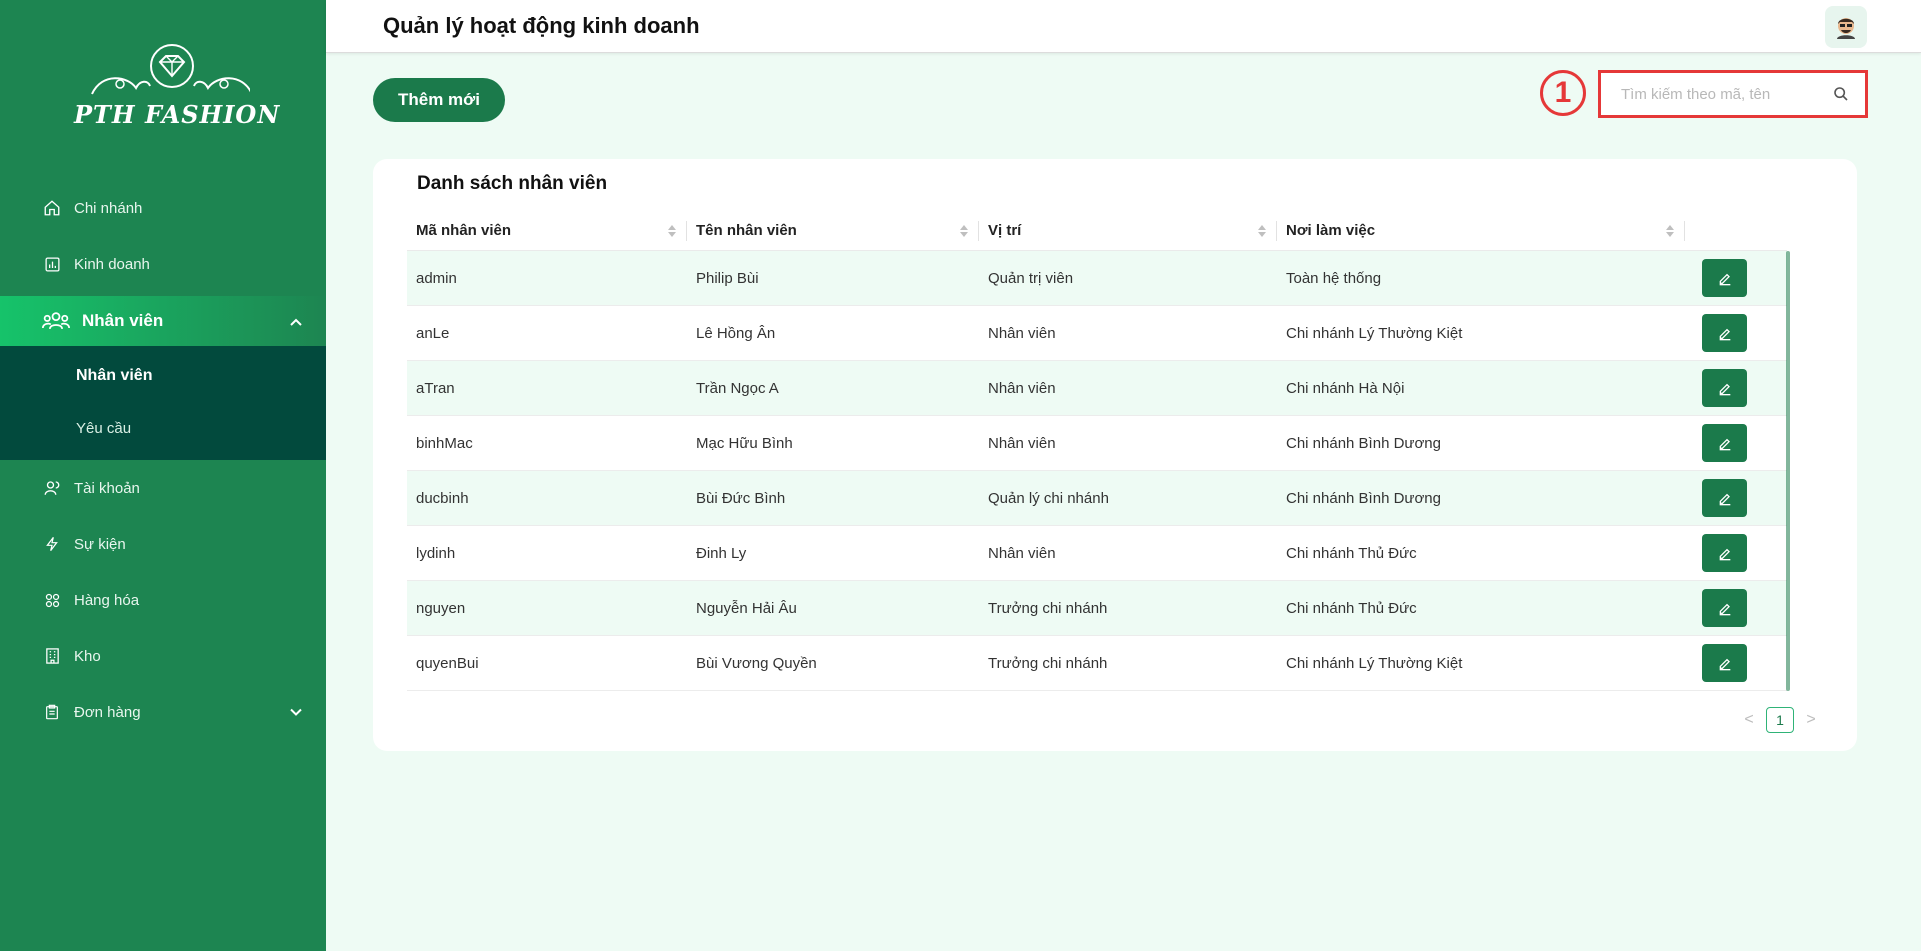  I want to click on column-header-label: Tên nhân viên, so click(746, 230).